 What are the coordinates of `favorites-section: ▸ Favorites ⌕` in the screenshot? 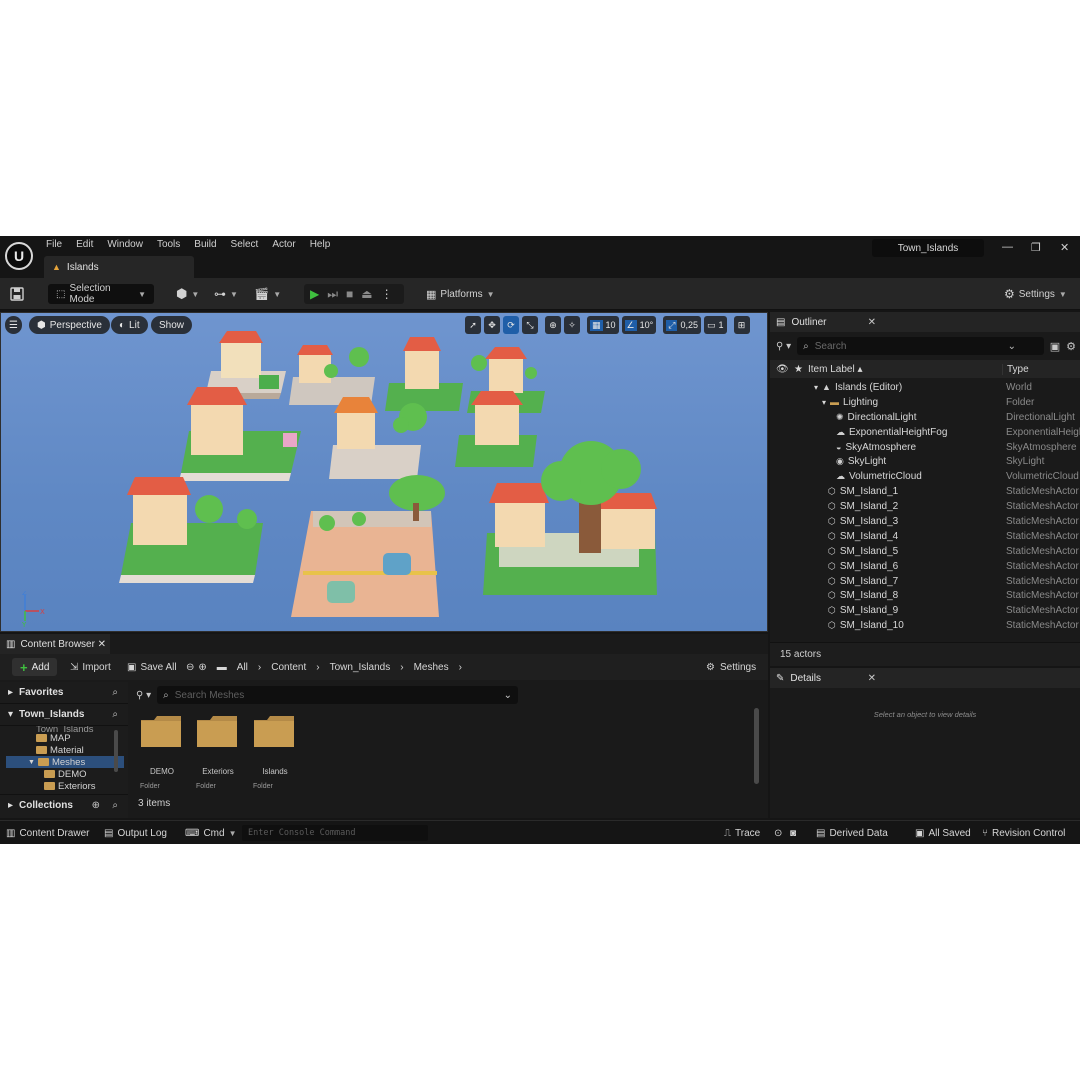 It's located at (64, 693).